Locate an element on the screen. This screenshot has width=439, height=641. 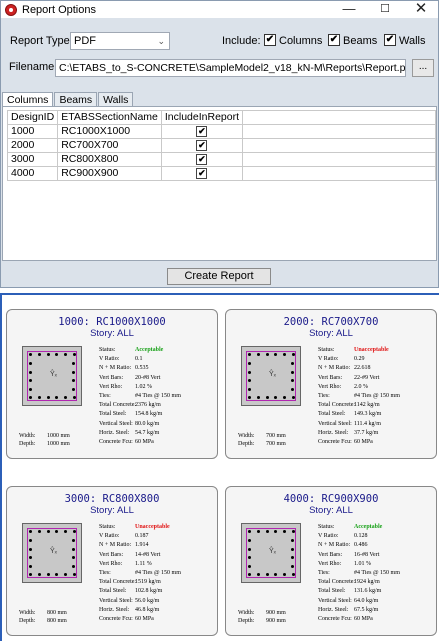
grid-cell: 3000 is located at coordinates (32, 159).